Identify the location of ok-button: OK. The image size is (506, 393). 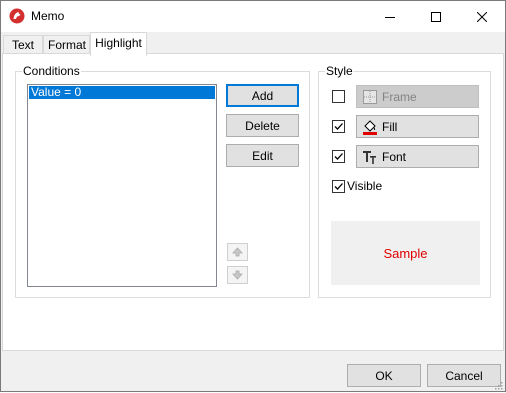
(384, 375).